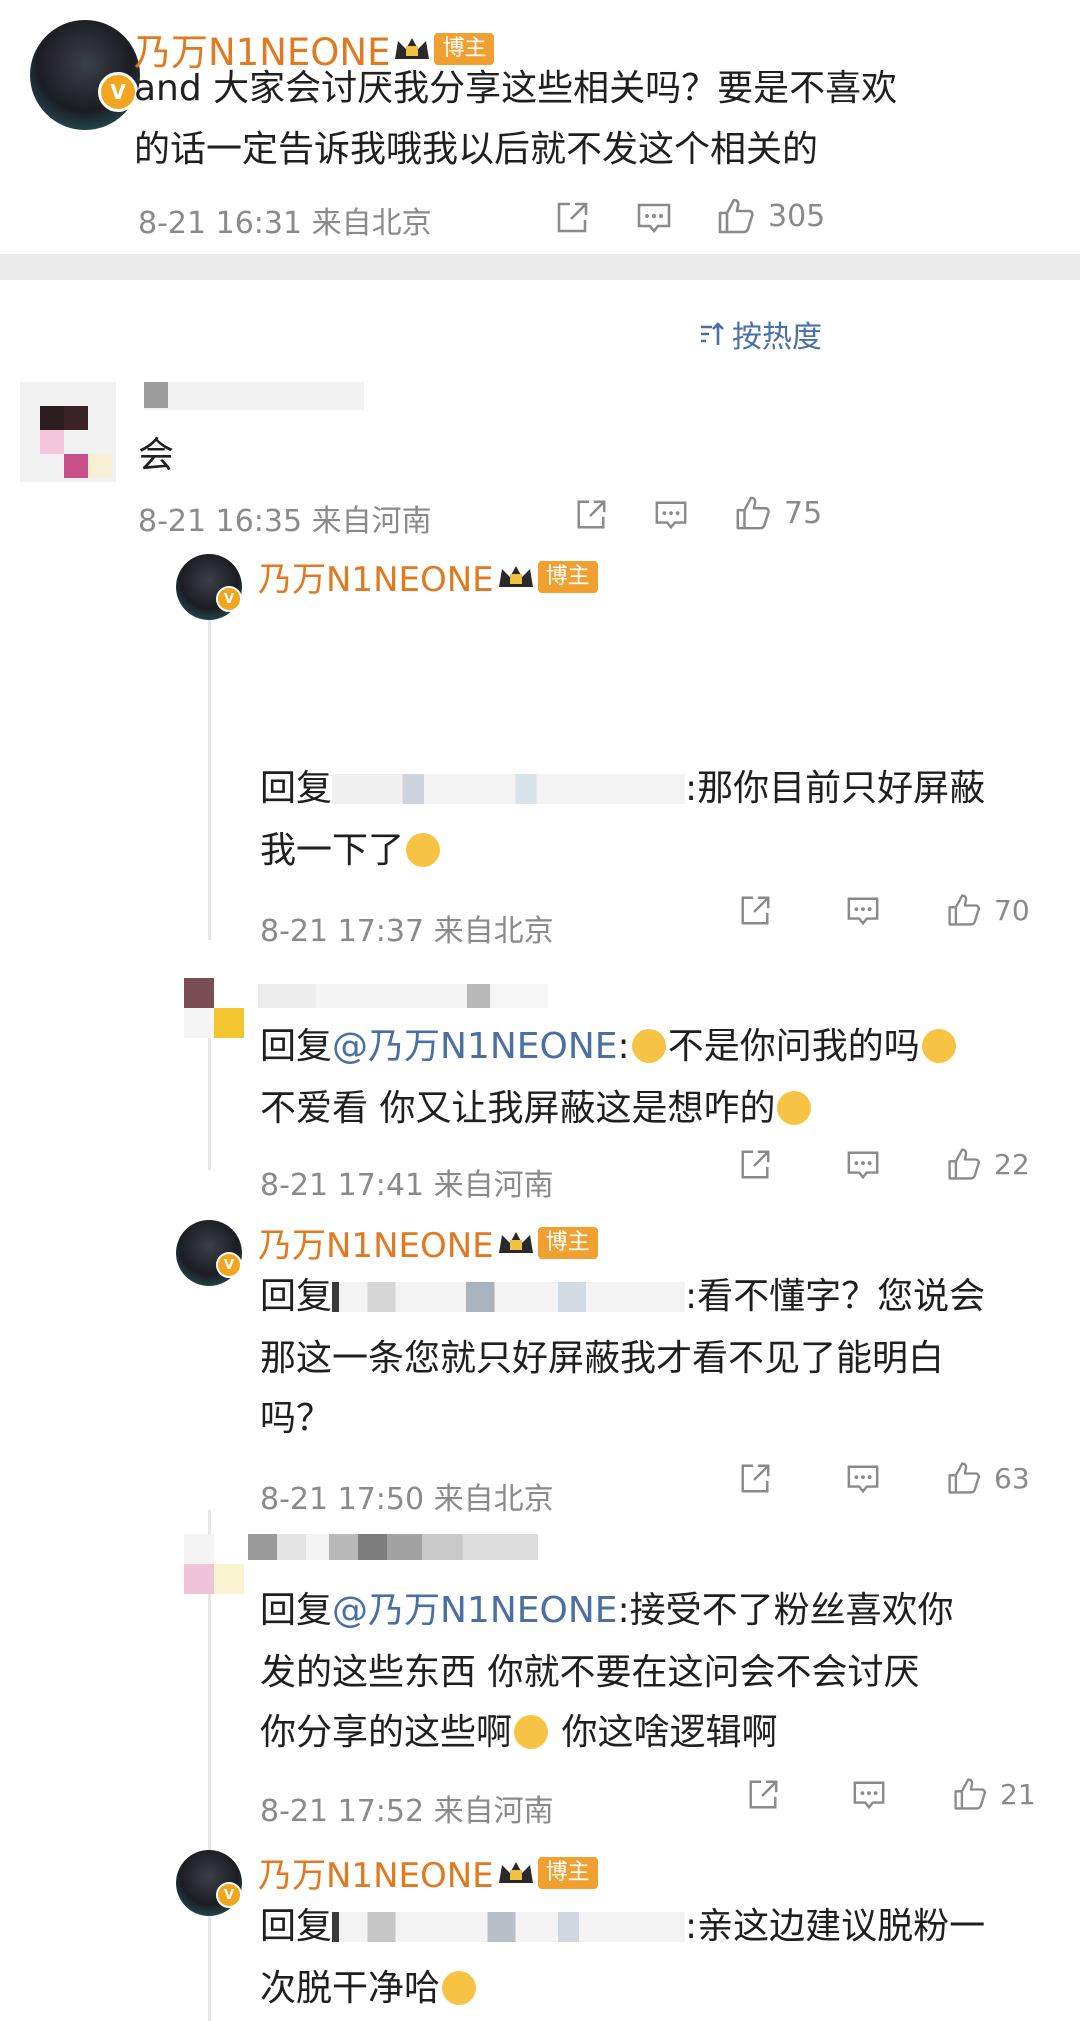  Describe the element at coordinates (220, 521) in the screenshot. I see `comment1-time: 8-21 16:35` at that location.